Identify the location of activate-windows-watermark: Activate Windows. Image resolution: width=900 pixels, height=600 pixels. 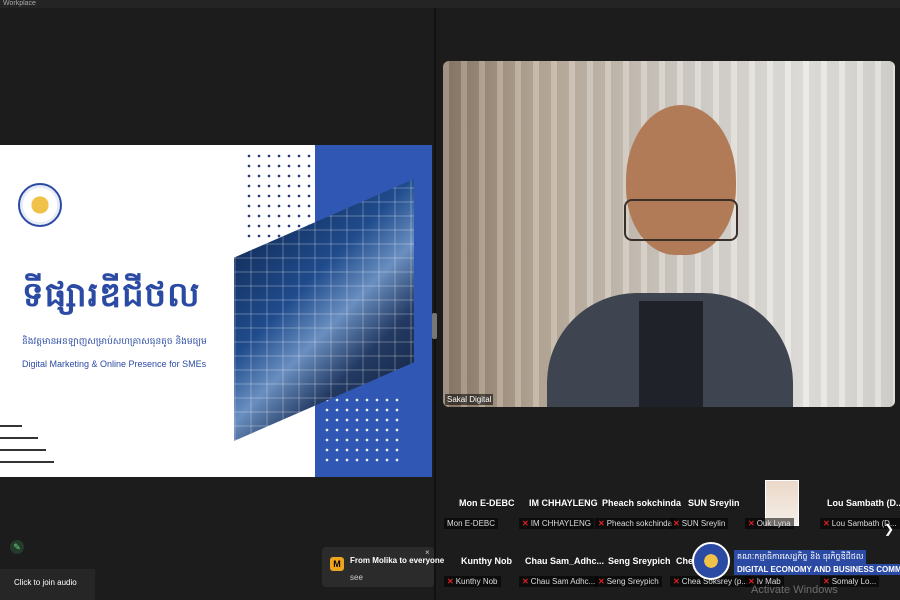
(794, 590).